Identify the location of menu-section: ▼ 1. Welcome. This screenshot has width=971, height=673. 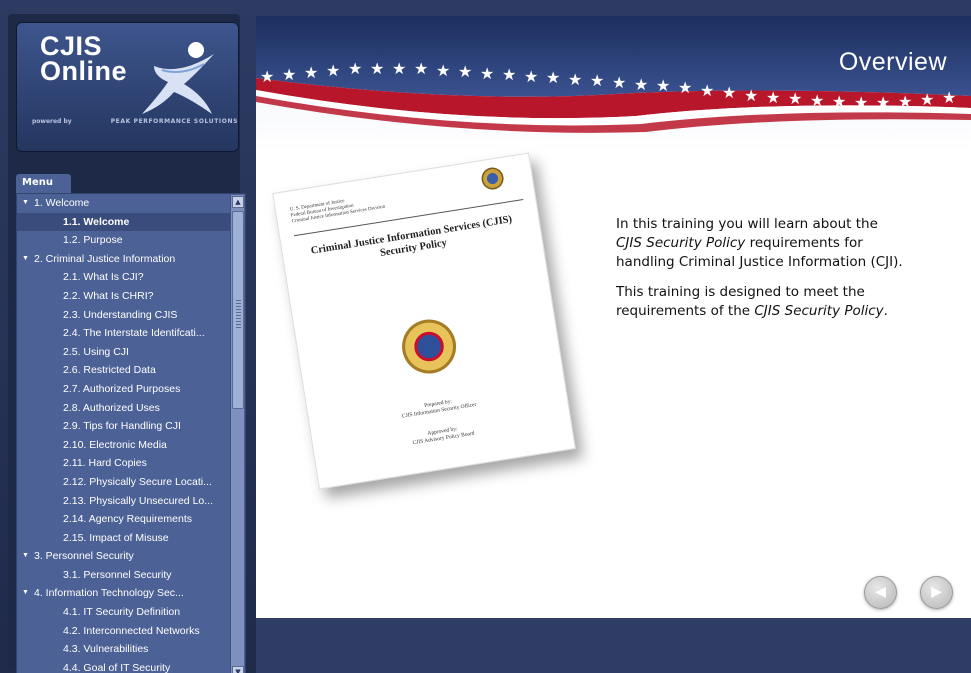
(124, 203).